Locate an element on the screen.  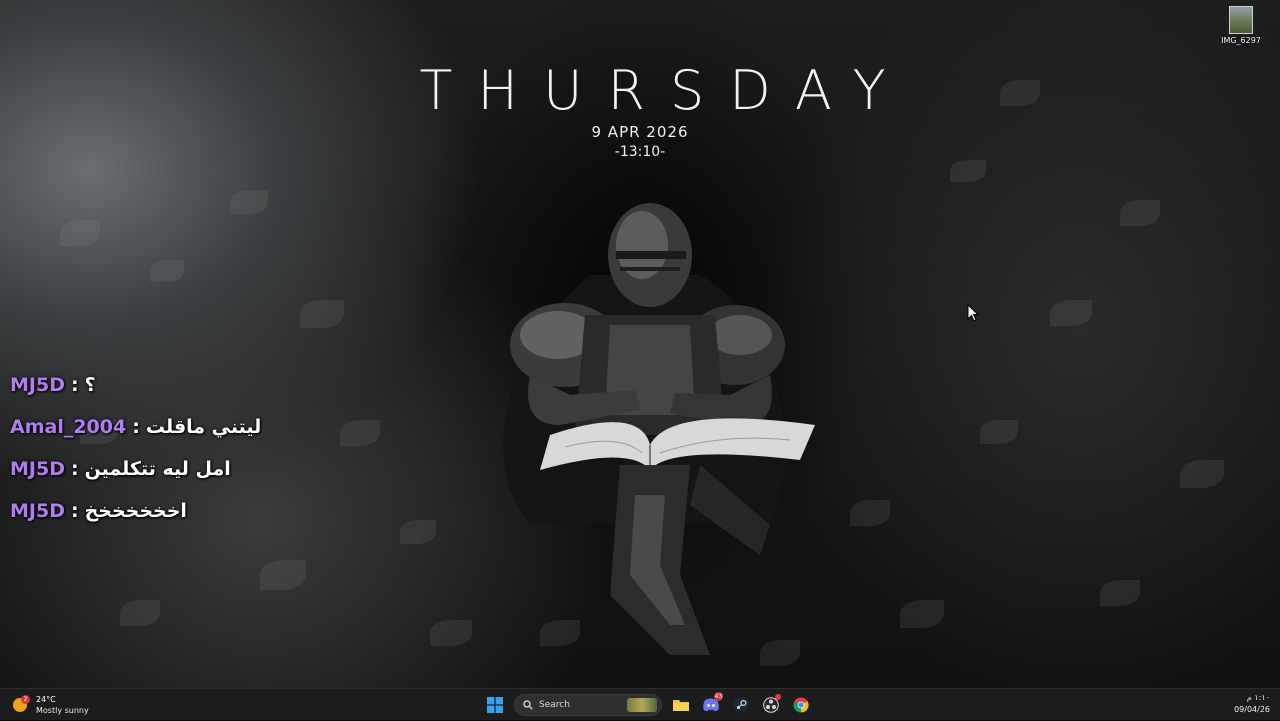
discord-button: 43 is located at coordinates (711, 705).